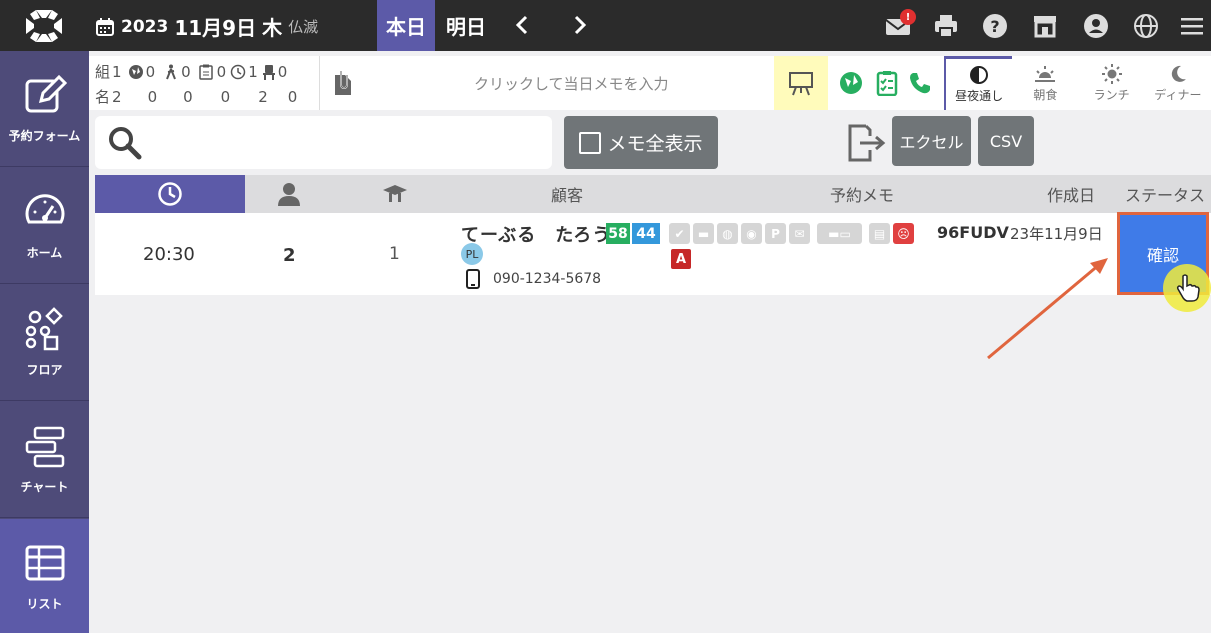  What do you see at coordinates (44, 329) in the screenshot?
I see `shapes-icon` at bounding box center [44, 329].